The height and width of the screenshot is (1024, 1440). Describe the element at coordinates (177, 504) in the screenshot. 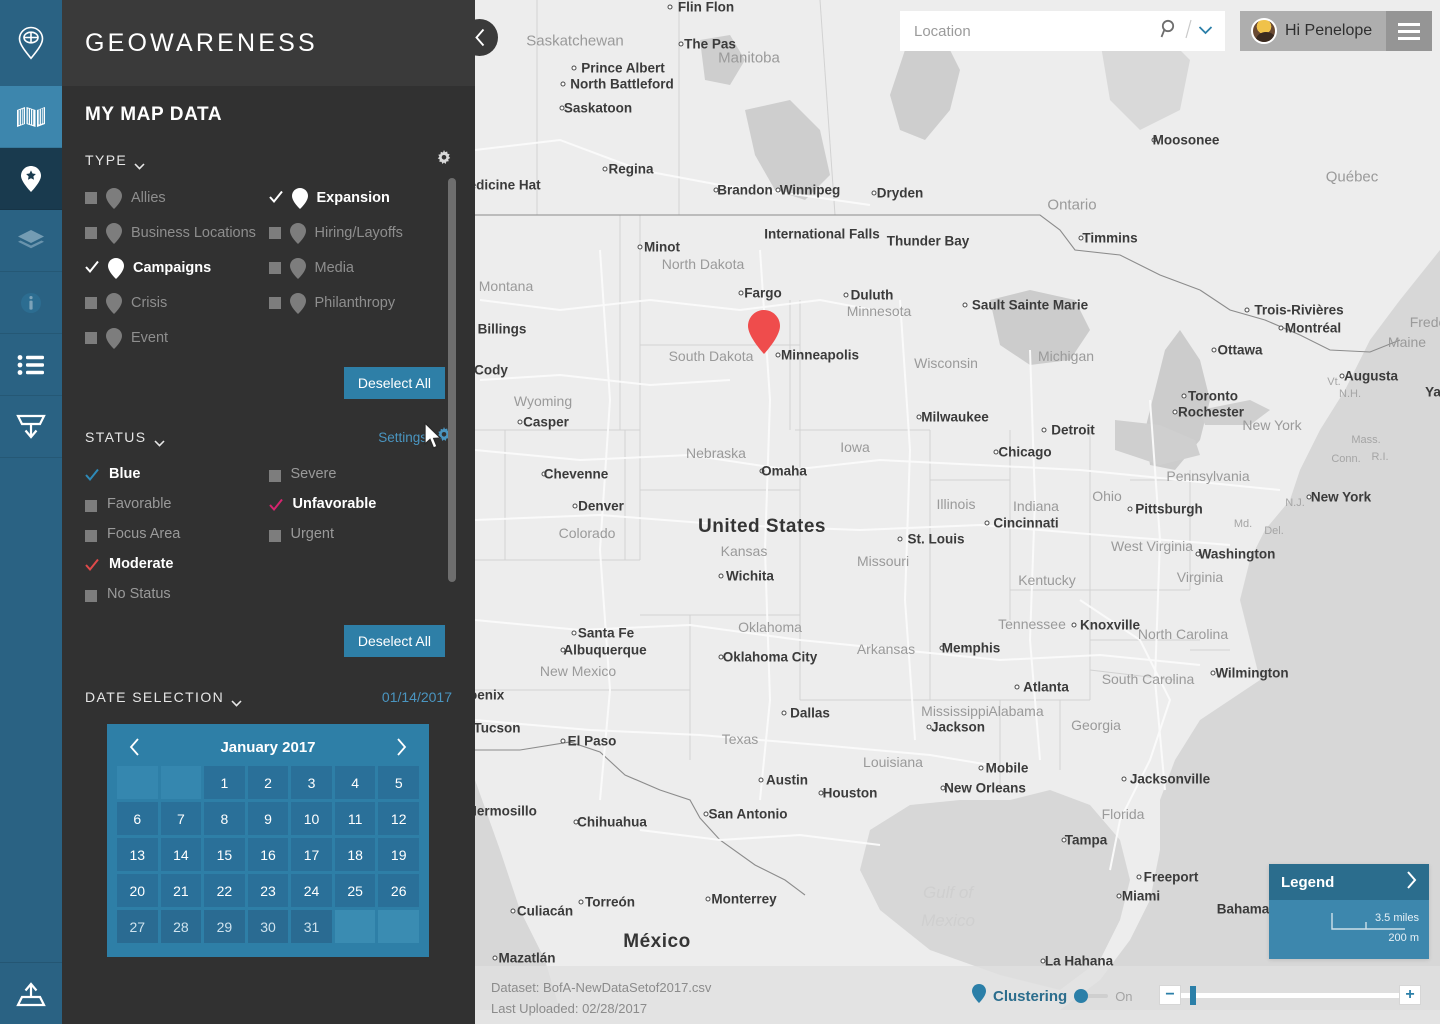

I see `status-option-favorable: Favorable` at that location.